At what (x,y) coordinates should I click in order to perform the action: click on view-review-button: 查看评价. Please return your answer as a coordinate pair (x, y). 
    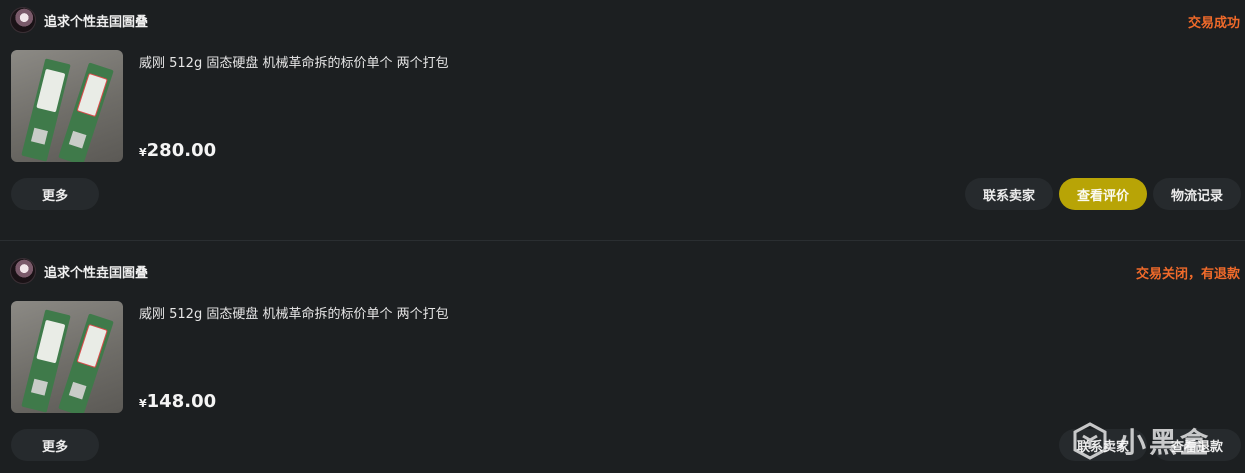
    Looking at the image, I should click on (1103, 194).